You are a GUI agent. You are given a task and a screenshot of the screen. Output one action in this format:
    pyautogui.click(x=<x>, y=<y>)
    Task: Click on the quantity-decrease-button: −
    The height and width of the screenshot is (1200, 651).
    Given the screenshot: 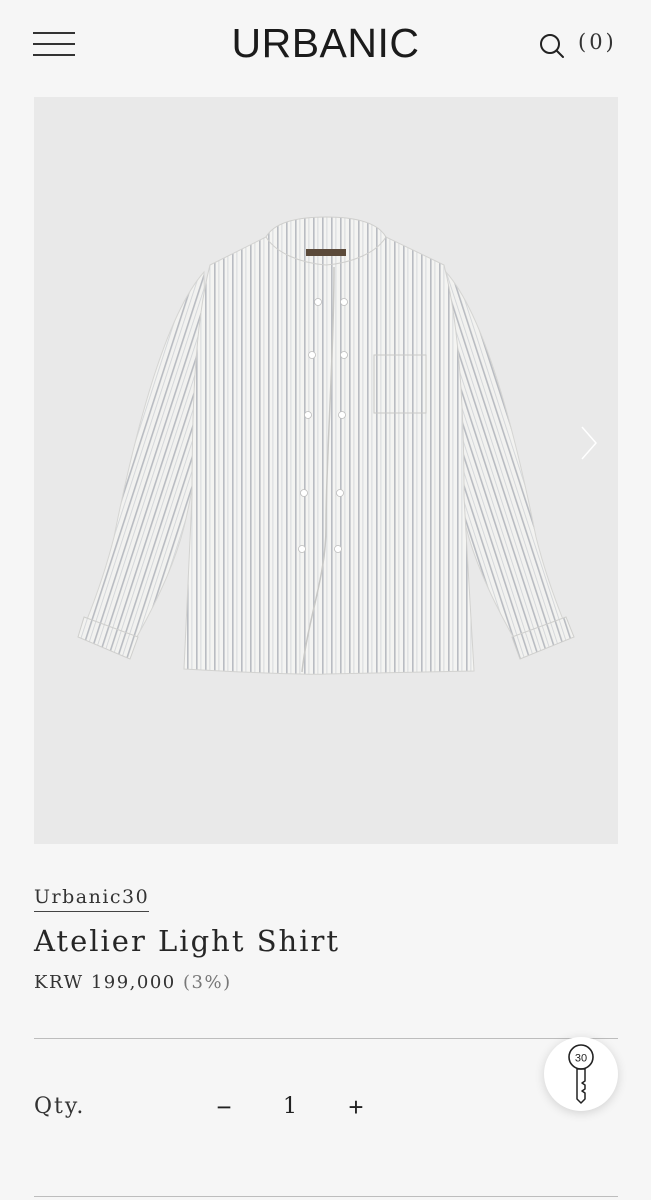 What is the action you would take?
    pyautogui.click(x=224, y=1107)
    